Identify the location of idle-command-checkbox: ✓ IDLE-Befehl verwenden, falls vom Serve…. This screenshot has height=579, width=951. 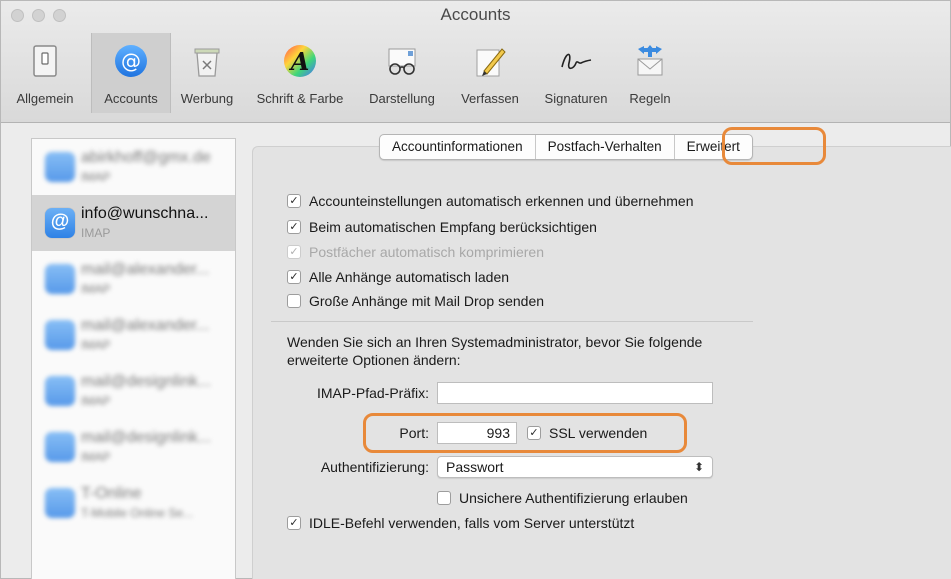
(460, 523).